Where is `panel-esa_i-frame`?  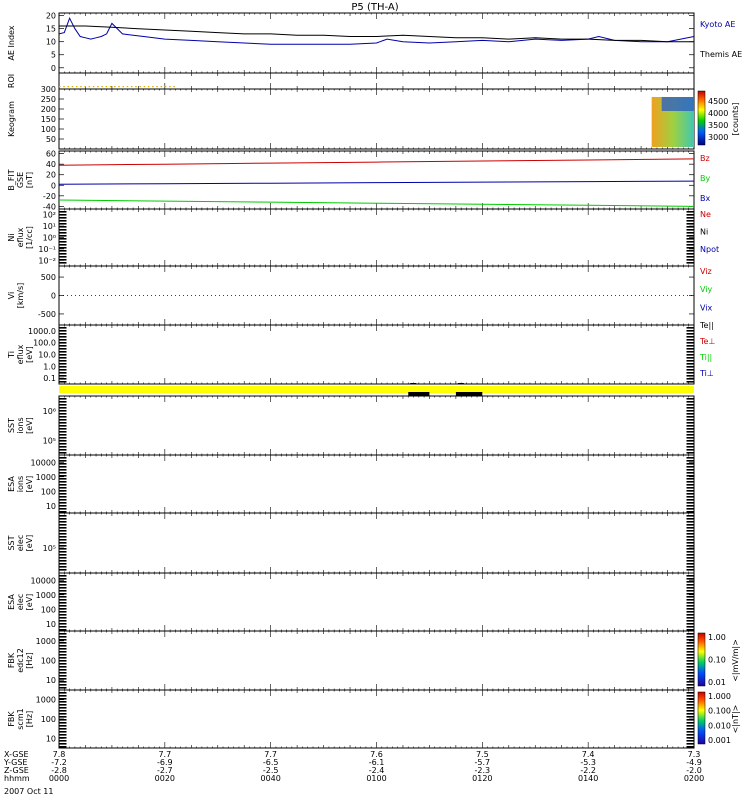
panel-esa_i-frame is located at coordinates (376, 484).